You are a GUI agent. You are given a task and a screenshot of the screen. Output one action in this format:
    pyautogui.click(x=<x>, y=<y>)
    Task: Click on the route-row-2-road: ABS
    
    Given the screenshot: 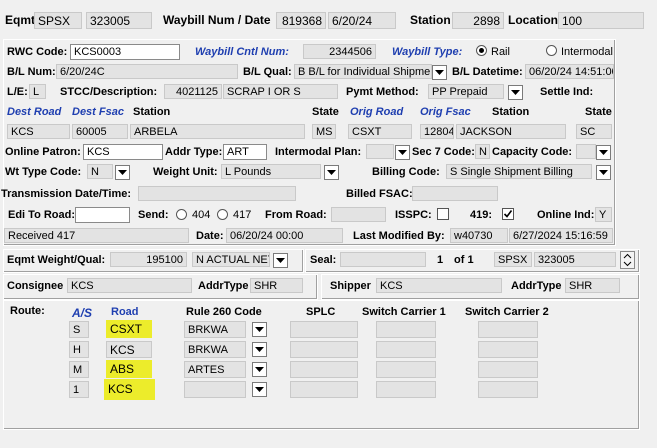 What is the action you would take?
    pyautogui.click(x=129, y=369)
    